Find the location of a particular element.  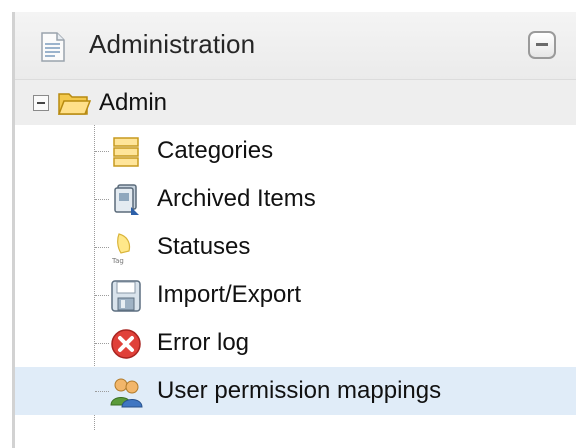

tree-item-label: Statuses is located at coordinates (204, 246).